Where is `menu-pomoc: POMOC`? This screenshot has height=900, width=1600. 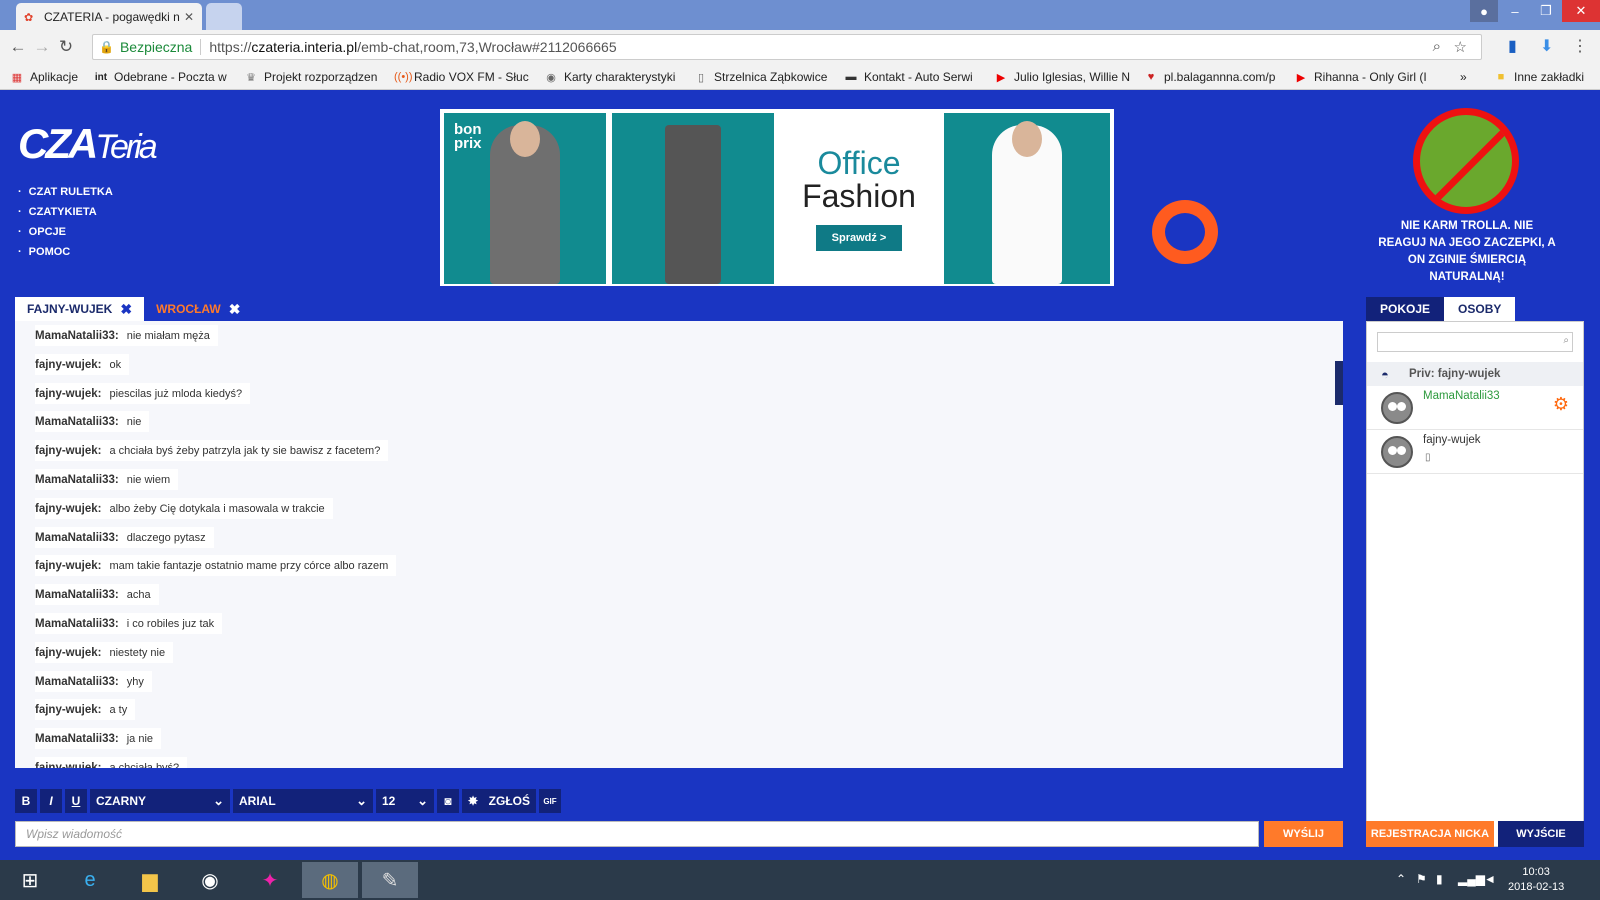
menu-pomoc: POMOC is located at coordinates (65, 252).